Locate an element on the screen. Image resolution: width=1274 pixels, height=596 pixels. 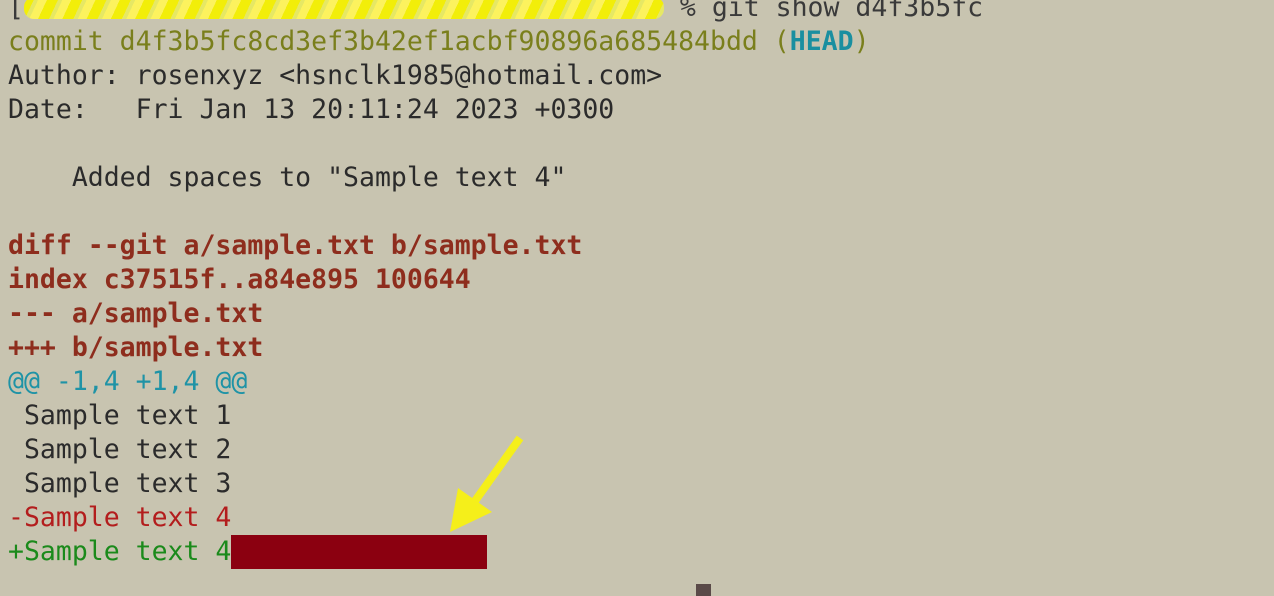
file-a-line: --- a/sample.txt is located at coordinates (136, 313).